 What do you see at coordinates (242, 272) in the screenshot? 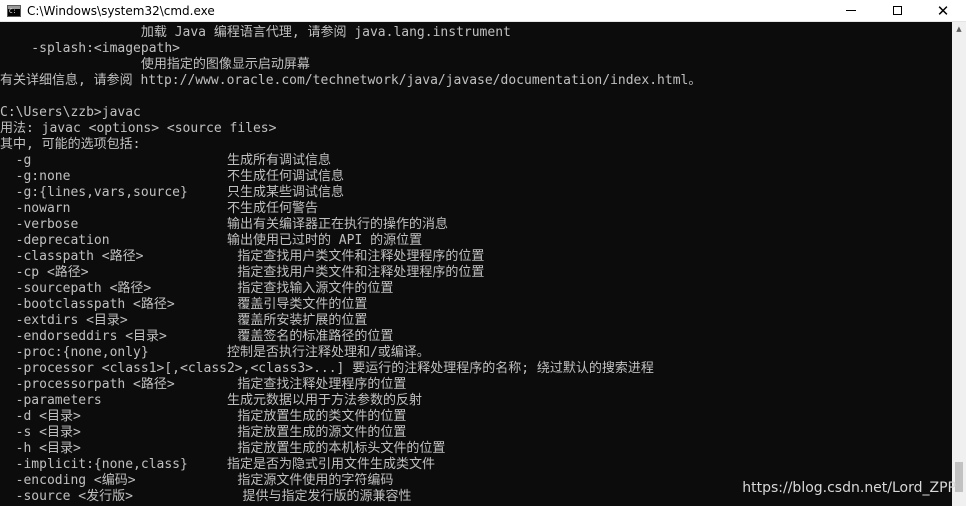
I see `console-line: -cp <路径> 指定查找用户类文件和注释处理程序的位置` at bounding box center [242, 272].